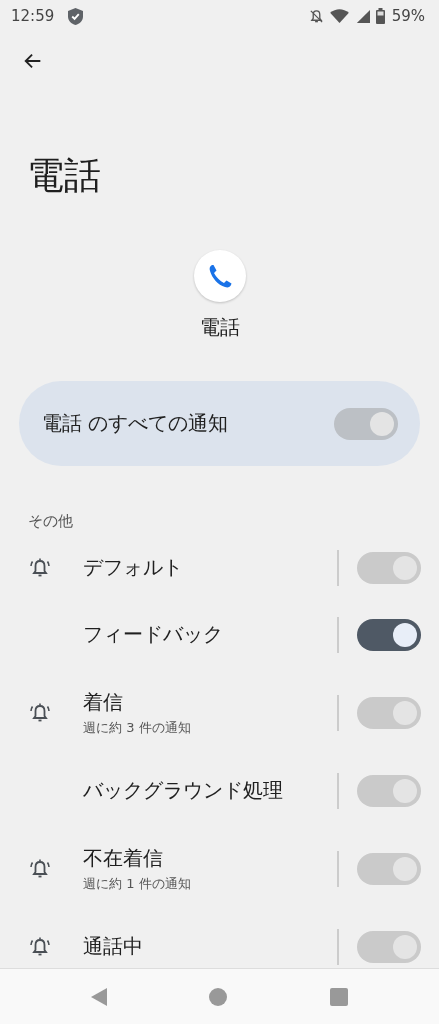  Describe the element at coordinates (408, 16) in the screenshot. I see `battery-percent: 59%` at that location.